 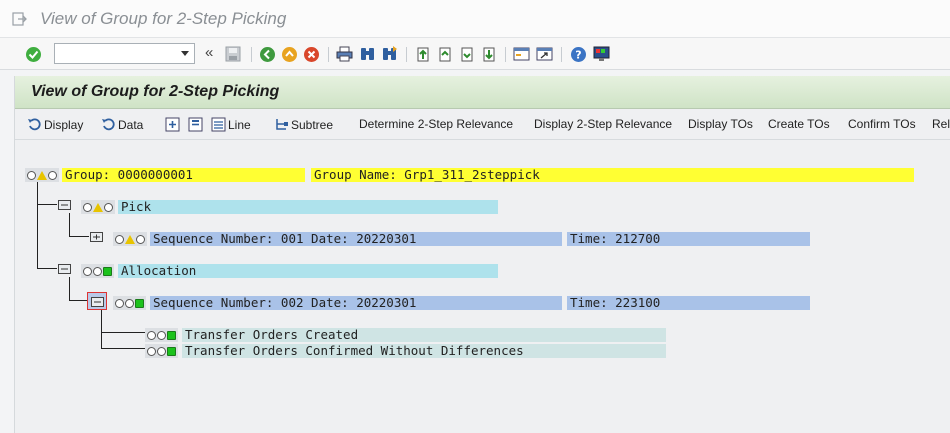 I want to click on line-icon, so click(x=218, y=124).